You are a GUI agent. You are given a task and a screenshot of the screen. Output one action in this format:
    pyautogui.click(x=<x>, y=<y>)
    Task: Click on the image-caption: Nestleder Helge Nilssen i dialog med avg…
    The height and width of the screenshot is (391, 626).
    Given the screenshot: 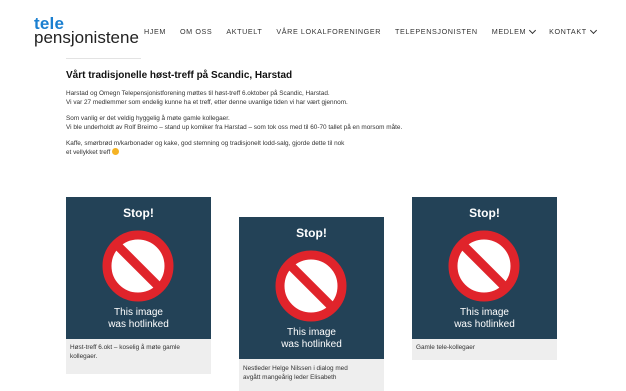 What is the action you would take?
    pyautogui.click(x=295, y=373)
    